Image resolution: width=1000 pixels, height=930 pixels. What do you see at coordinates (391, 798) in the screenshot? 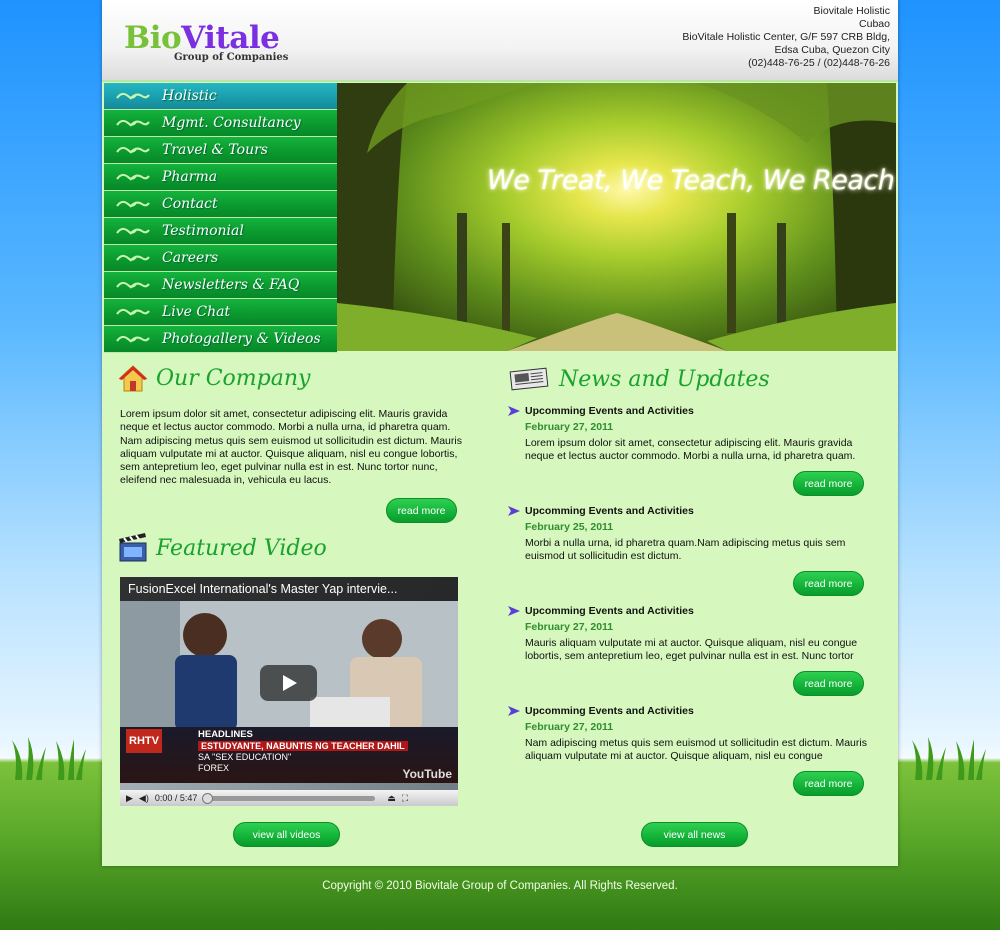
I see `eject-icon: ⏏` at bounding box center [391, 798].